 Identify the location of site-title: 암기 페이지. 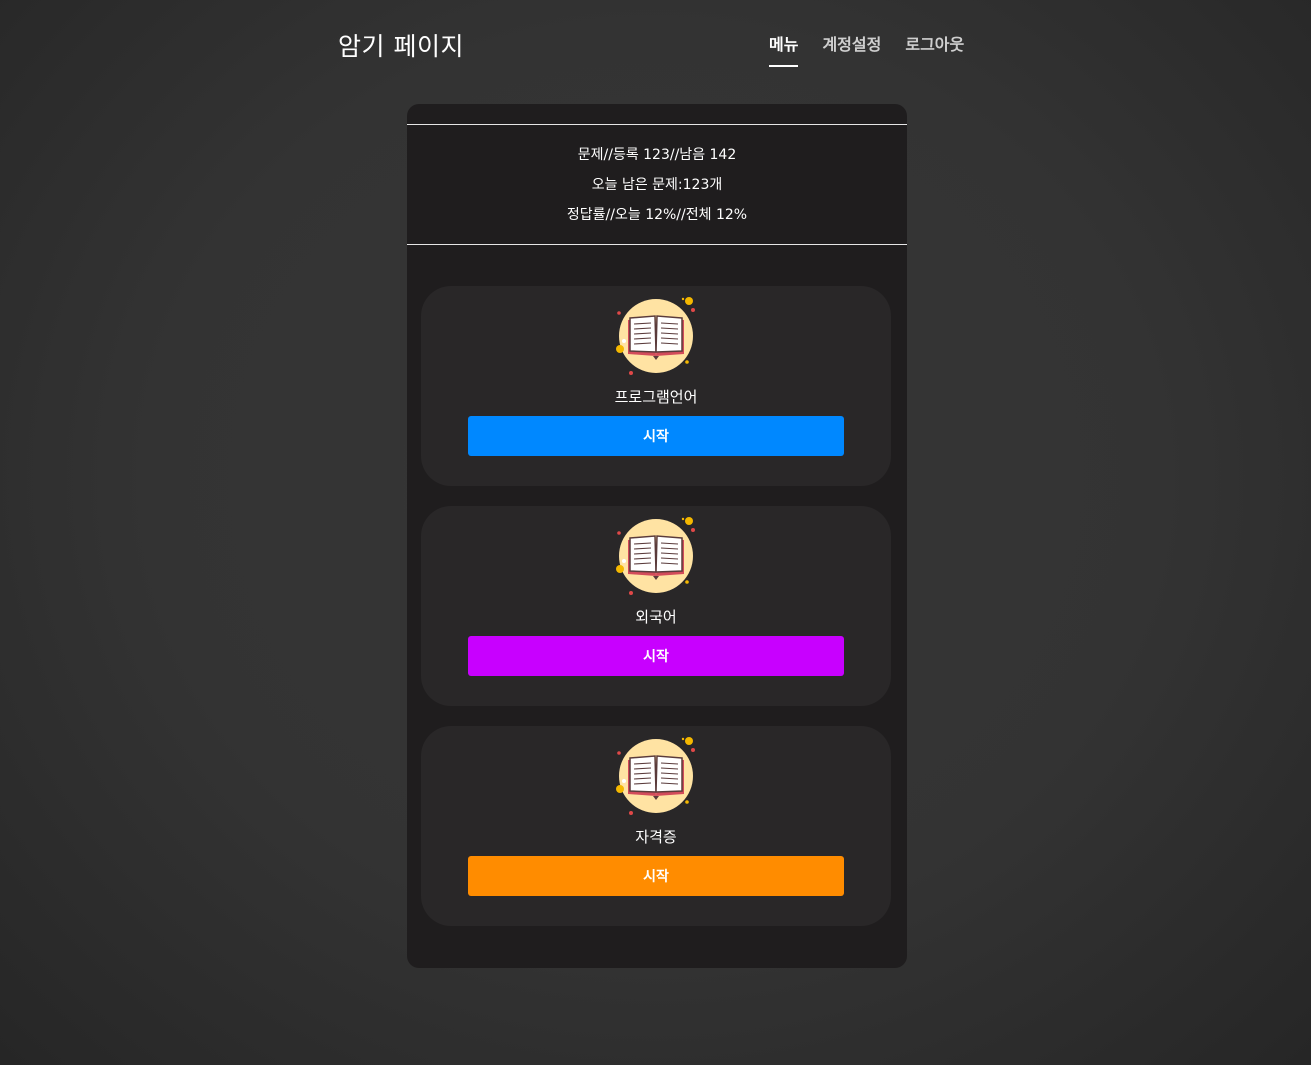
(401, 46).